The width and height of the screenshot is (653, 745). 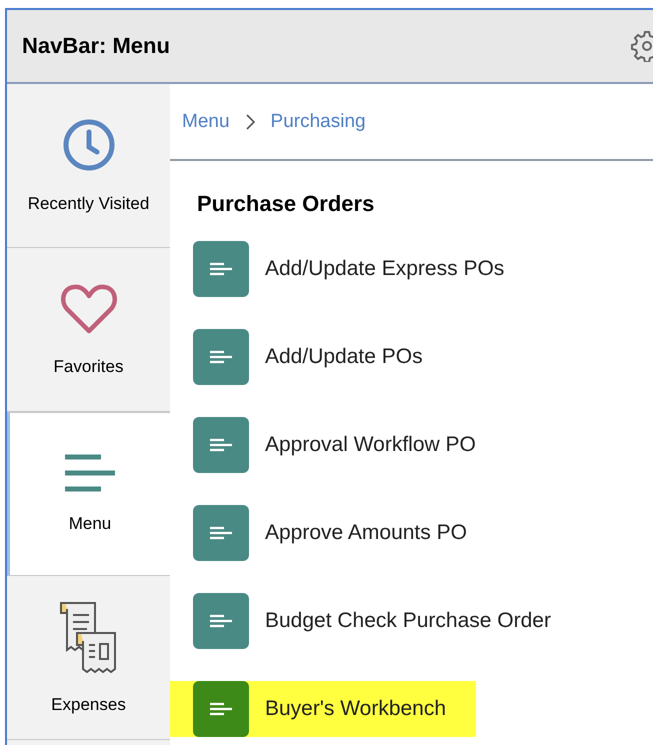 What do you see at coordinates (89, 308) in the screenshot?
I see `heart-icon` at bounding box center [89, 308].